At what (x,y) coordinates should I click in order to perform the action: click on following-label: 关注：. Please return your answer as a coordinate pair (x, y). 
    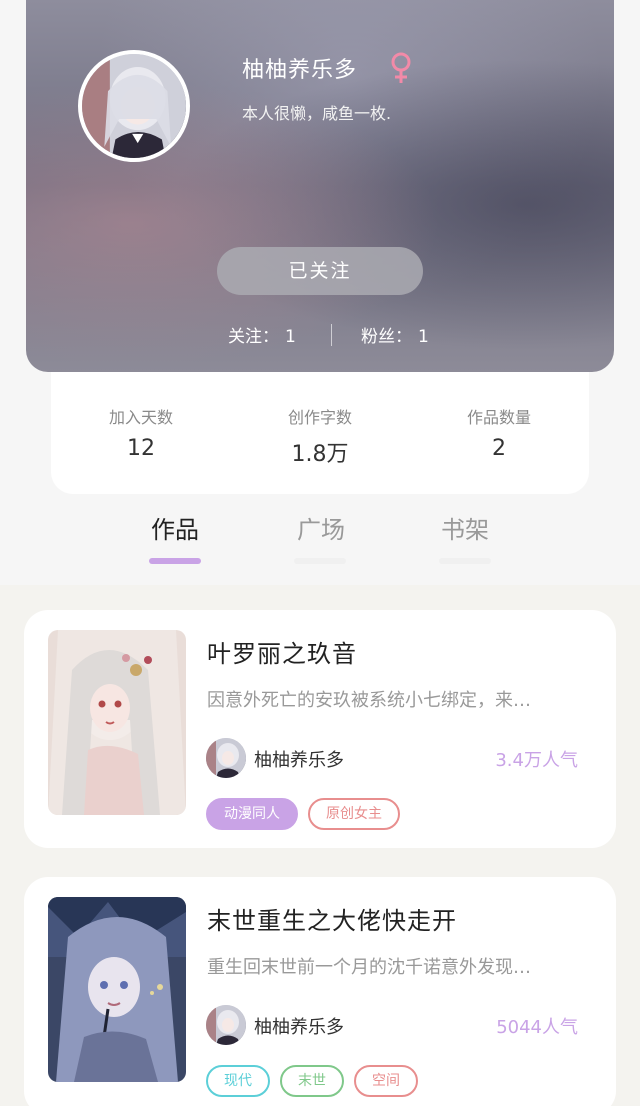
    Looking at the image, I should click on (253, 337).